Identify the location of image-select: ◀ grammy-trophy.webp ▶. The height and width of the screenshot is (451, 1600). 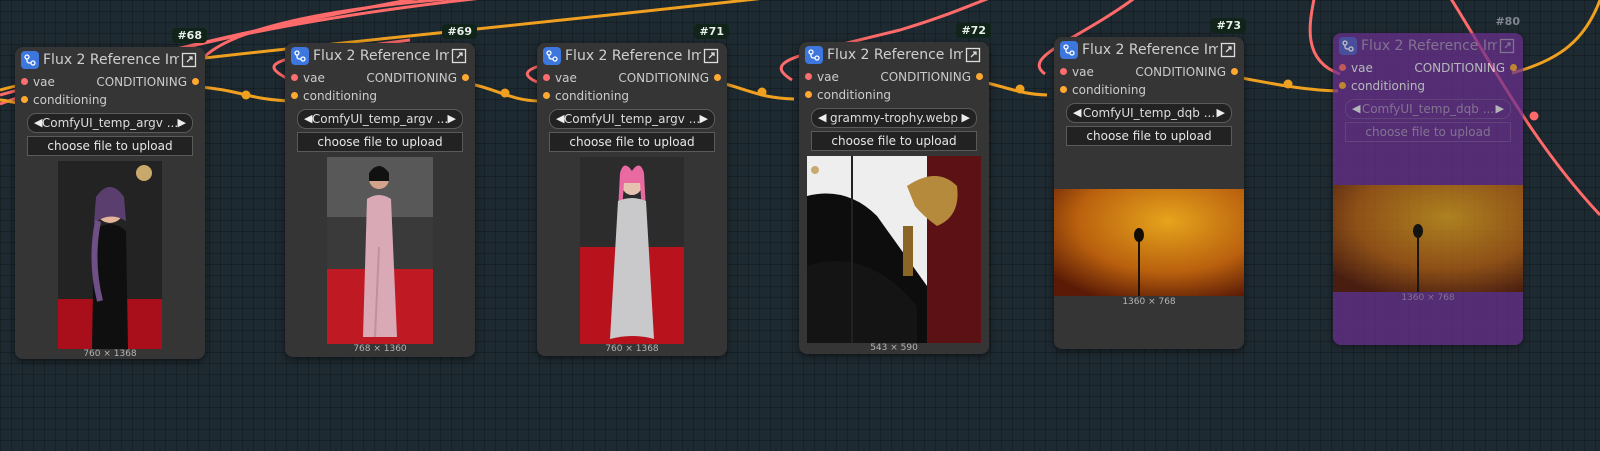
(894, 118).